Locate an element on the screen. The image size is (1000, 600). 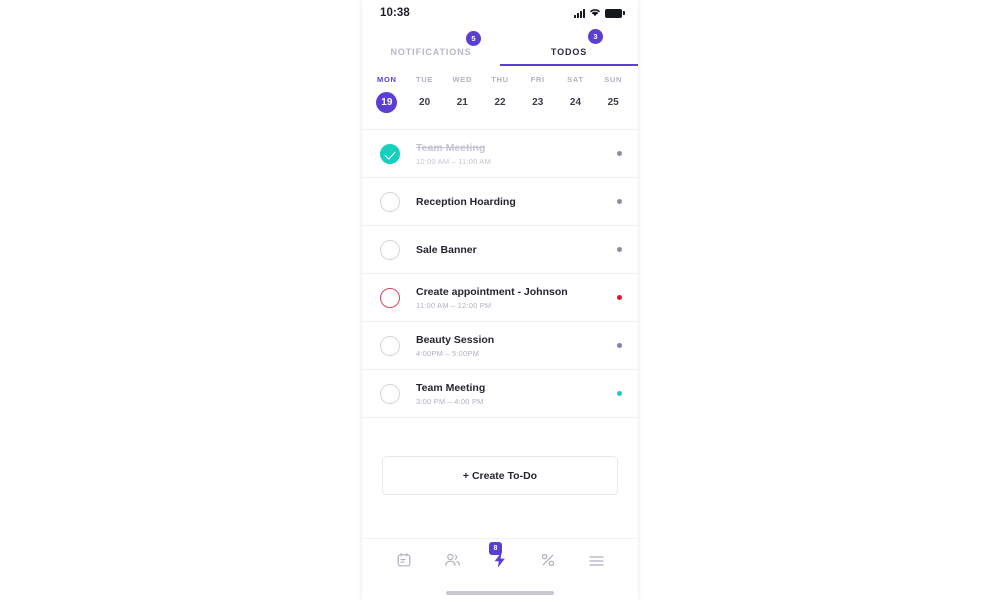
table-row: Sale Banner is located at coordinates (500, 250).